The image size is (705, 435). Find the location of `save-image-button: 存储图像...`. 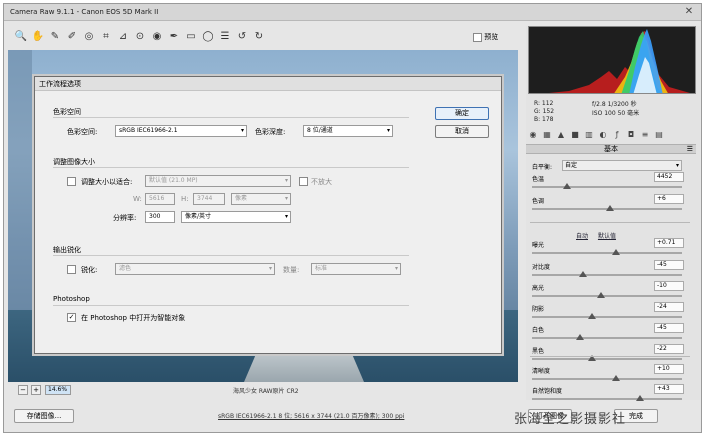

save-image-button: 存储图像... is located at coordinates (44, 416).